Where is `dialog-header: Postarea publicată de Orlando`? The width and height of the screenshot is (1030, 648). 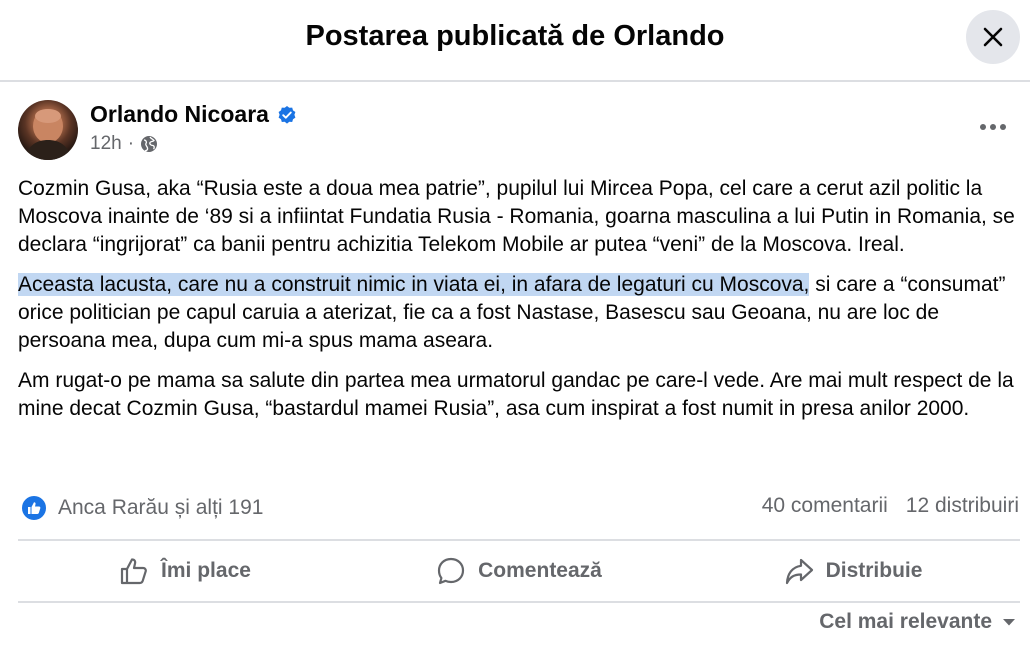 dialog-header: Postarea publicată de Orlando is located at coordinates (515, 41).